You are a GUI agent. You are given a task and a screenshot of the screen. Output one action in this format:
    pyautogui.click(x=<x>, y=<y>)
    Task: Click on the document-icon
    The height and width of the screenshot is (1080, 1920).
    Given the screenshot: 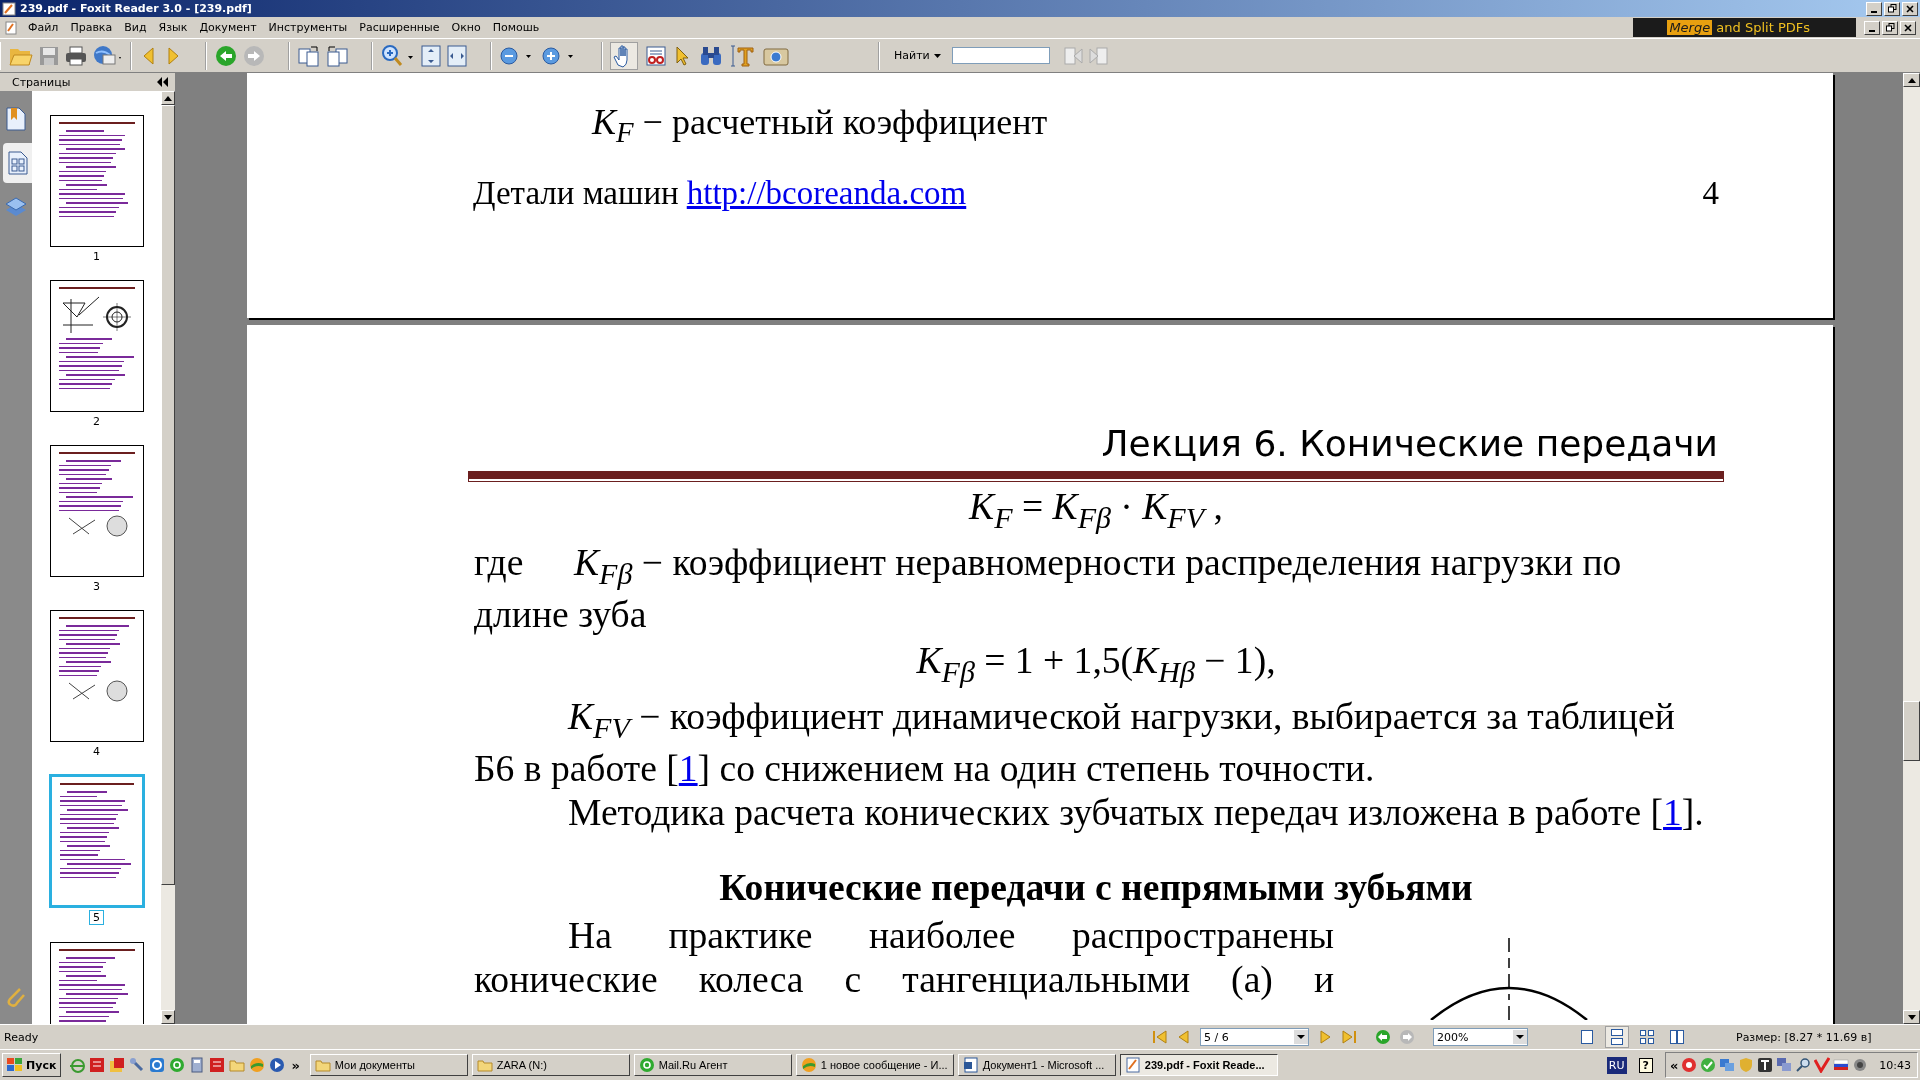 What is the action you would take?
    pyautogui.click(x=11, y=27)
    